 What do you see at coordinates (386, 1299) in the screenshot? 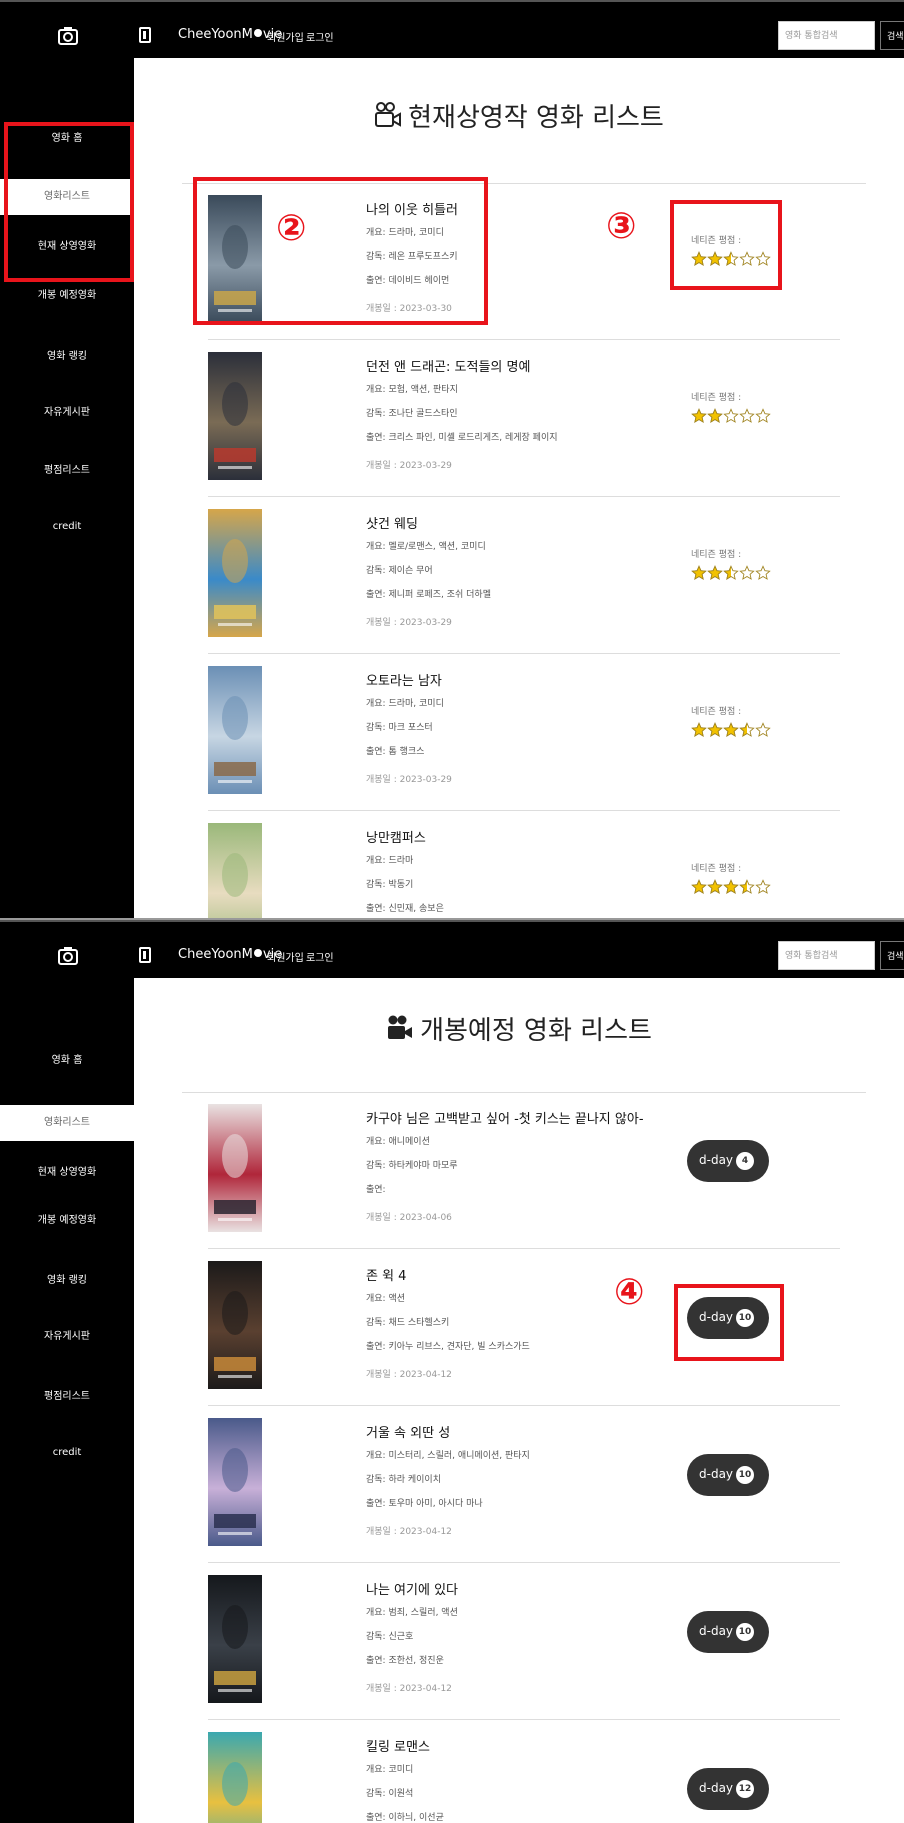
I see `movie-genre: 개요: 액션` at bounding box center [386, 1299].